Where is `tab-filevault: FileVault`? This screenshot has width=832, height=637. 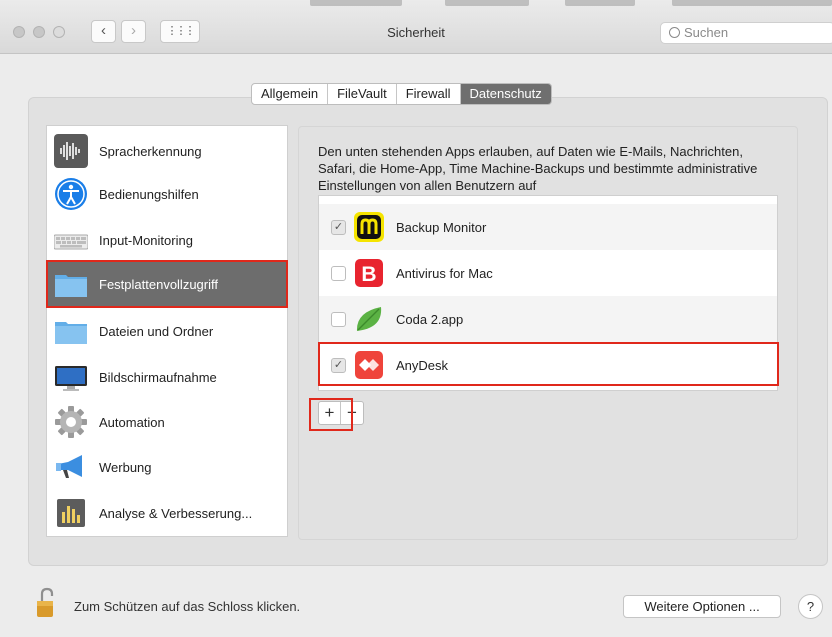 tab-filevault: FileVault is located at coordinates (362, 94).